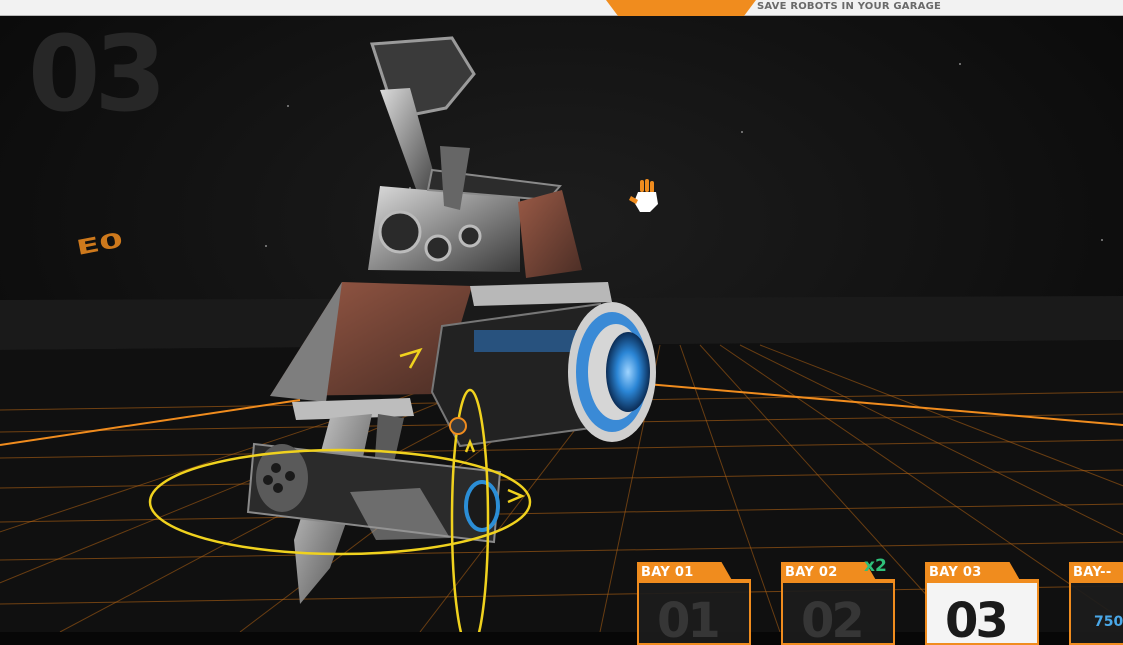  What do you see at coordinates (97, 74) in the screenshot?
I see `current-bay-number: 03` at bounding box center [97, 74].